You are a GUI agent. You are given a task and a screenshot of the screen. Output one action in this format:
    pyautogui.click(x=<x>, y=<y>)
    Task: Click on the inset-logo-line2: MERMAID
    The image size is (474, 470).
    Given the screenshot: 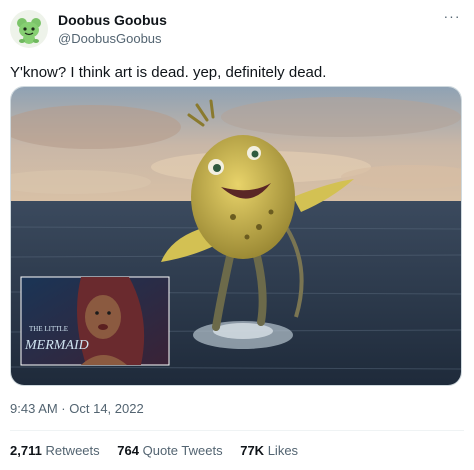 What is the action you would take?
    pyautogui.click(x=56, y=345)
    